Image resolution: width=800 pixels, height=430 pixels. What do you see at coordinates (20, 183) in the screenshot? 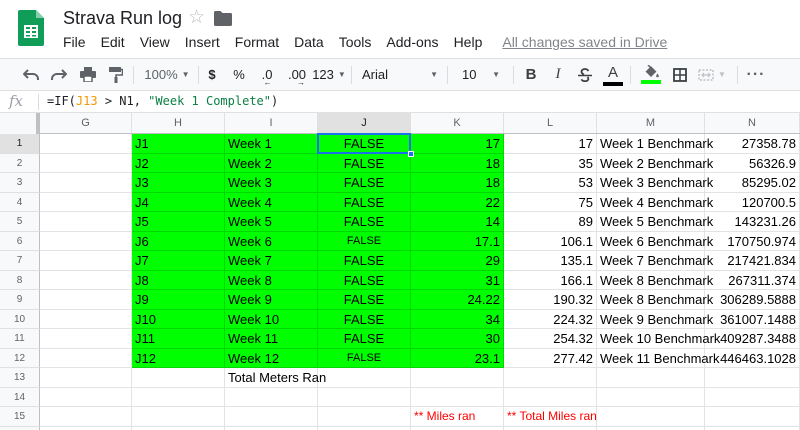
I see `row-header-3: 3` at bounding box center [20, 183].